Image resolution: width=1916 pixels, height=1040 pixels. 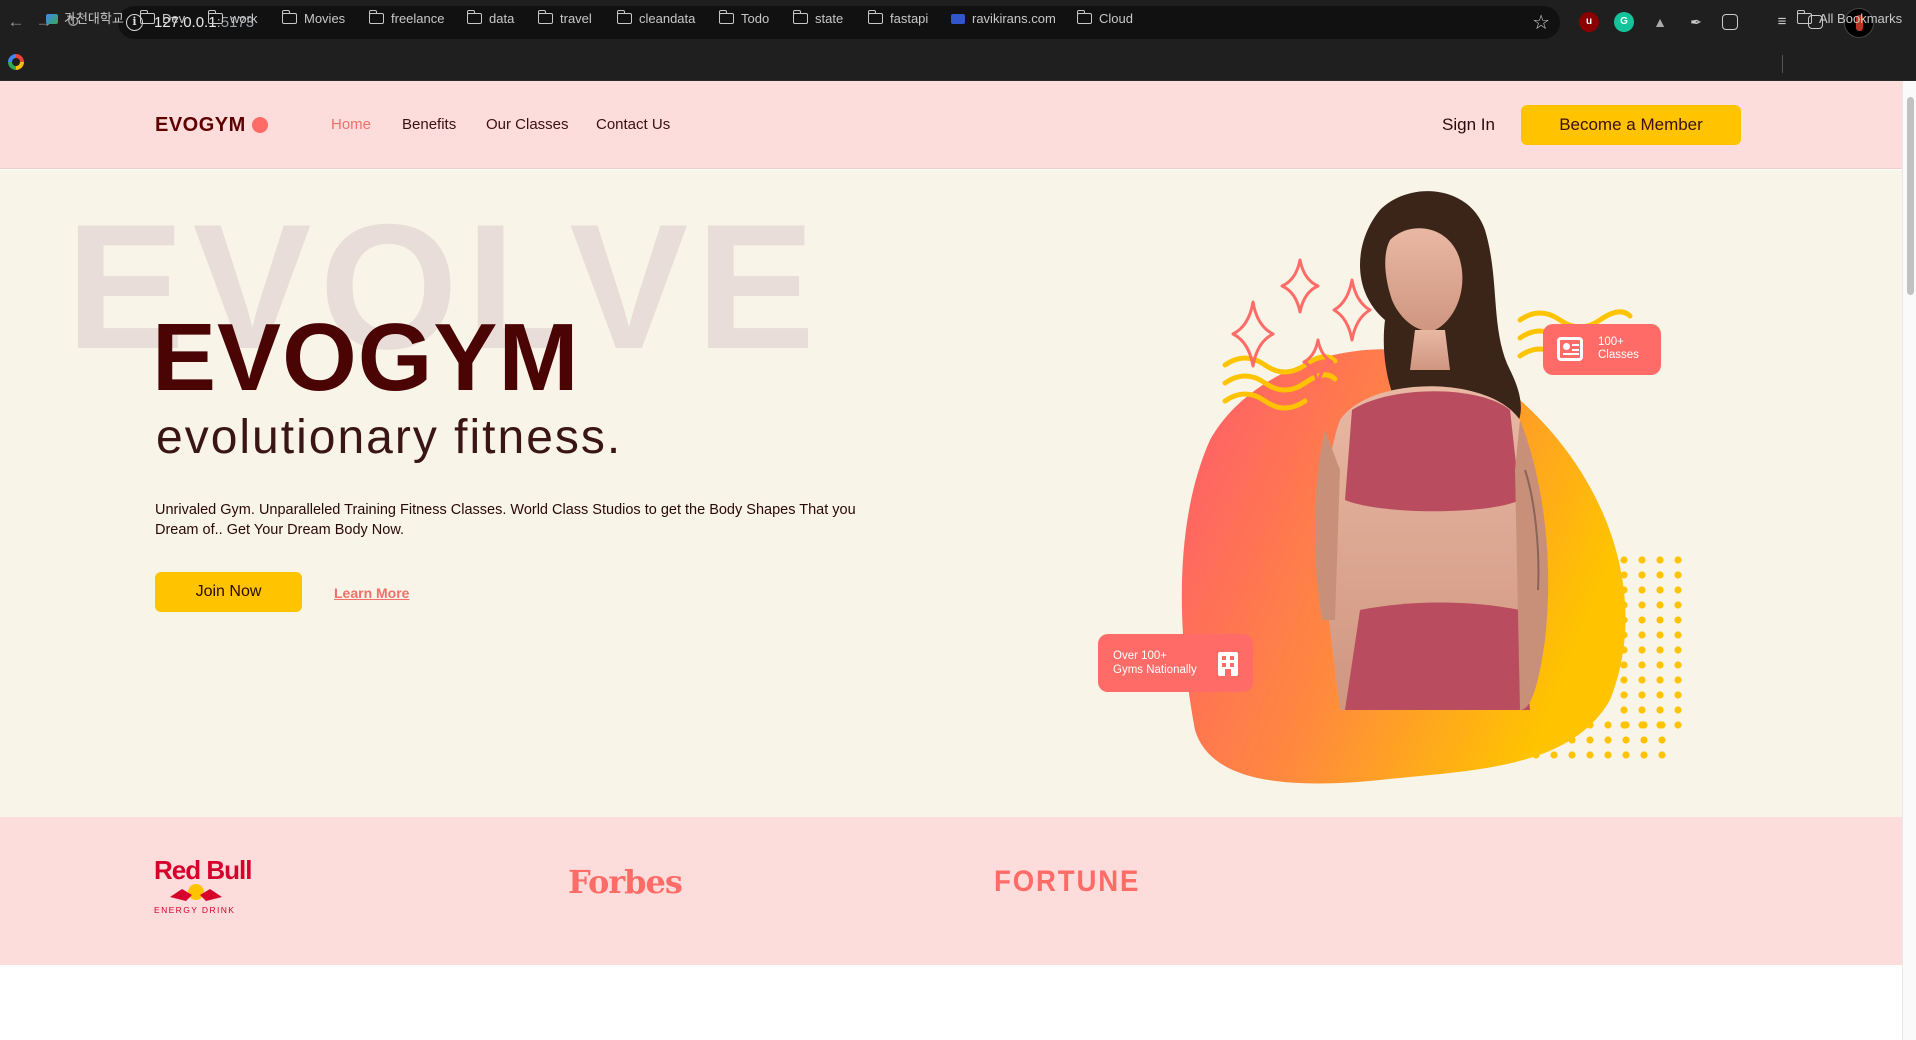 What do you see at coordinates (1849, 19) in the screenshot?
I see `all-bookmarks-button: All Bookmarks` at bounding box center [1849, 19].